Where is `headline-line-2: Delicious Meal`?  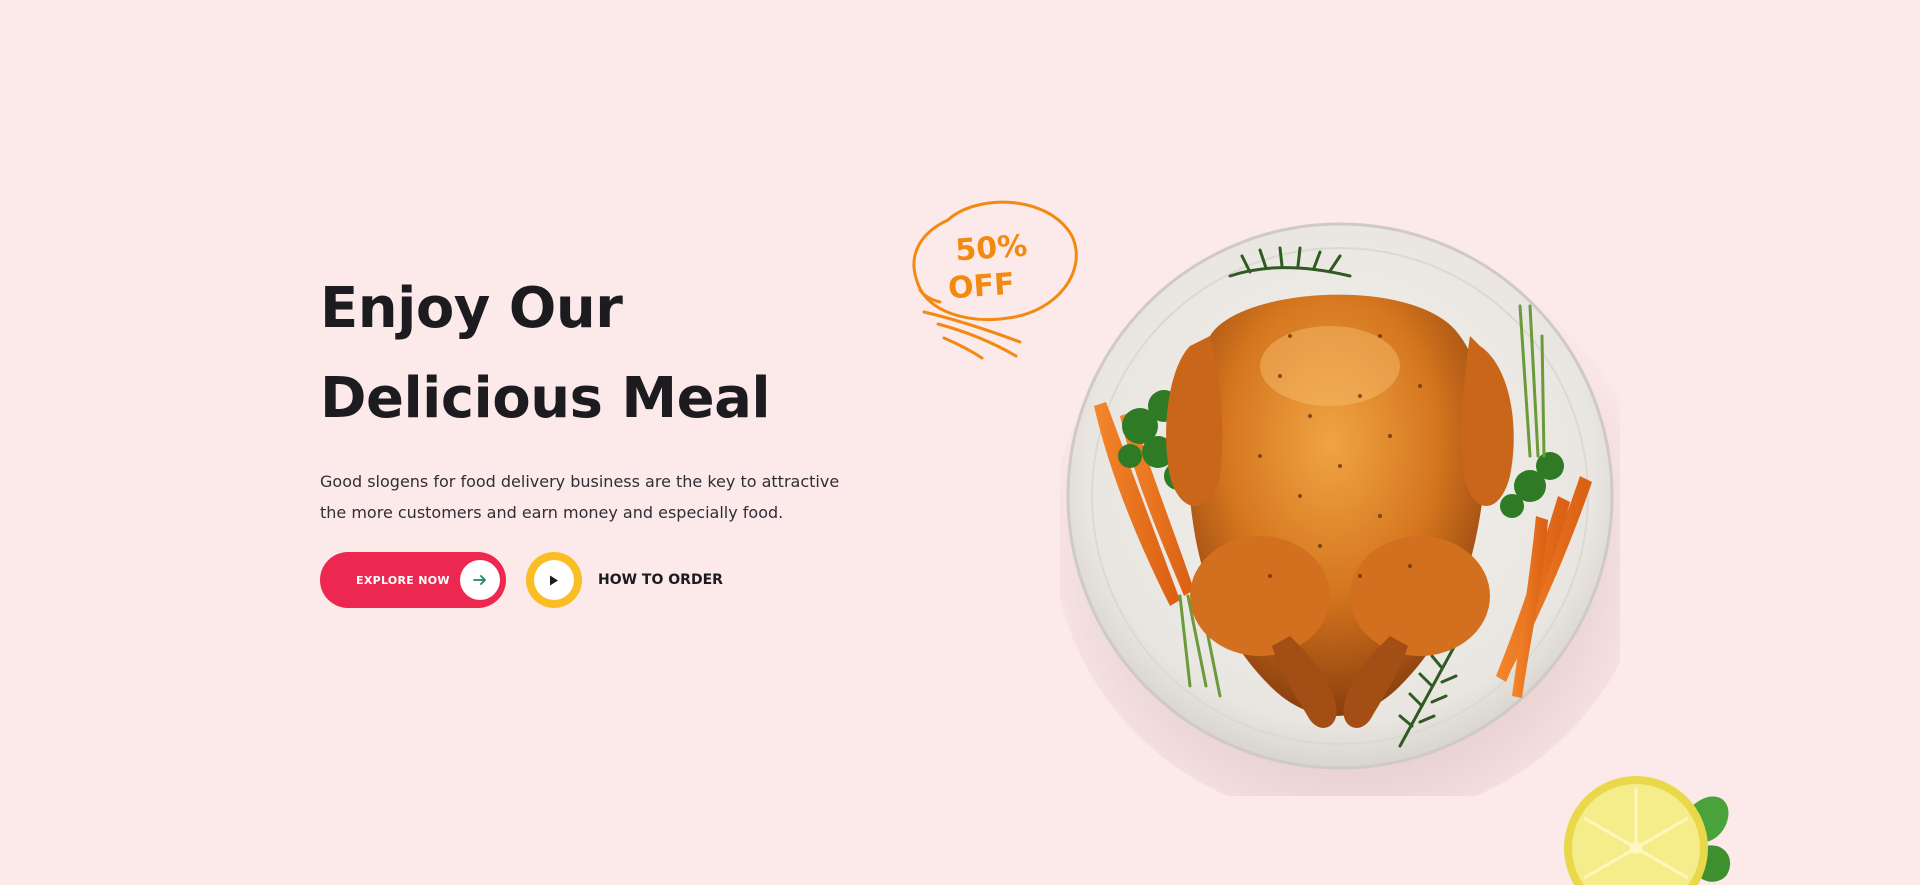 headline-line-2: Delicious Meal is located at coordinates (545, 398).